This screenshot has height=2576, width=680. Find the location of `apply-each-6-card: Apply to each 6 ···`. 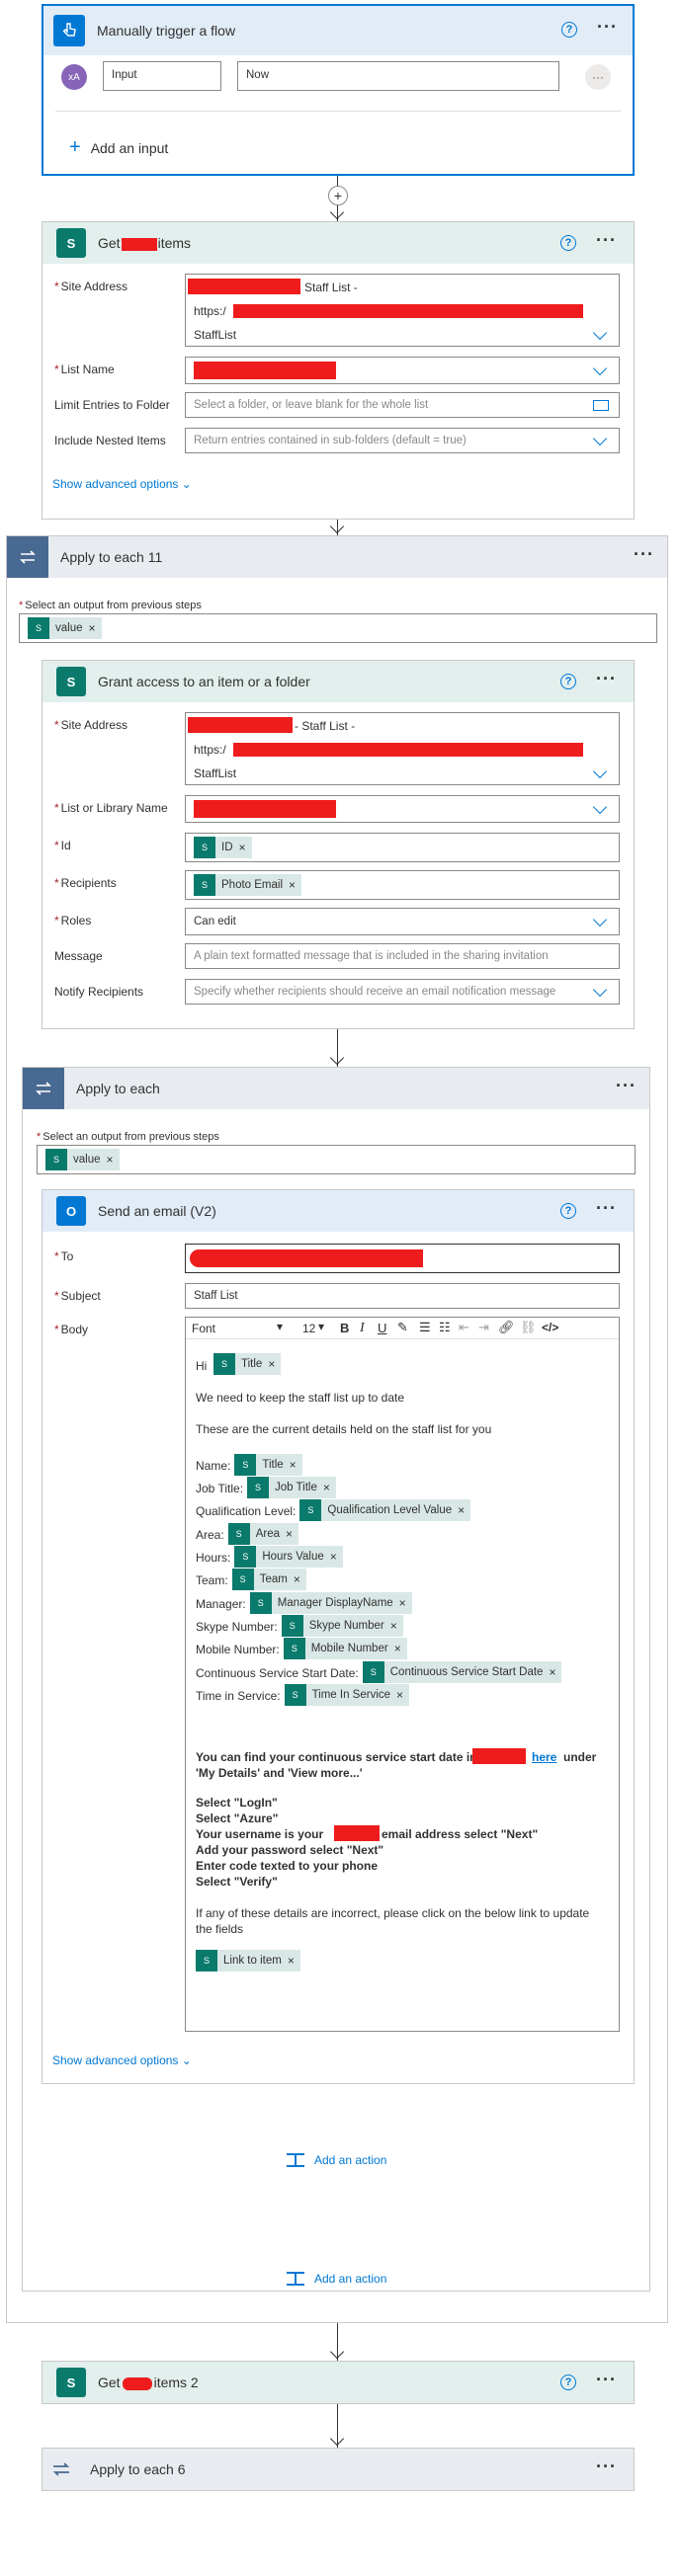

apply-each-6-card: Apply to each 6 ··· is located at coordinates (338, 2469).